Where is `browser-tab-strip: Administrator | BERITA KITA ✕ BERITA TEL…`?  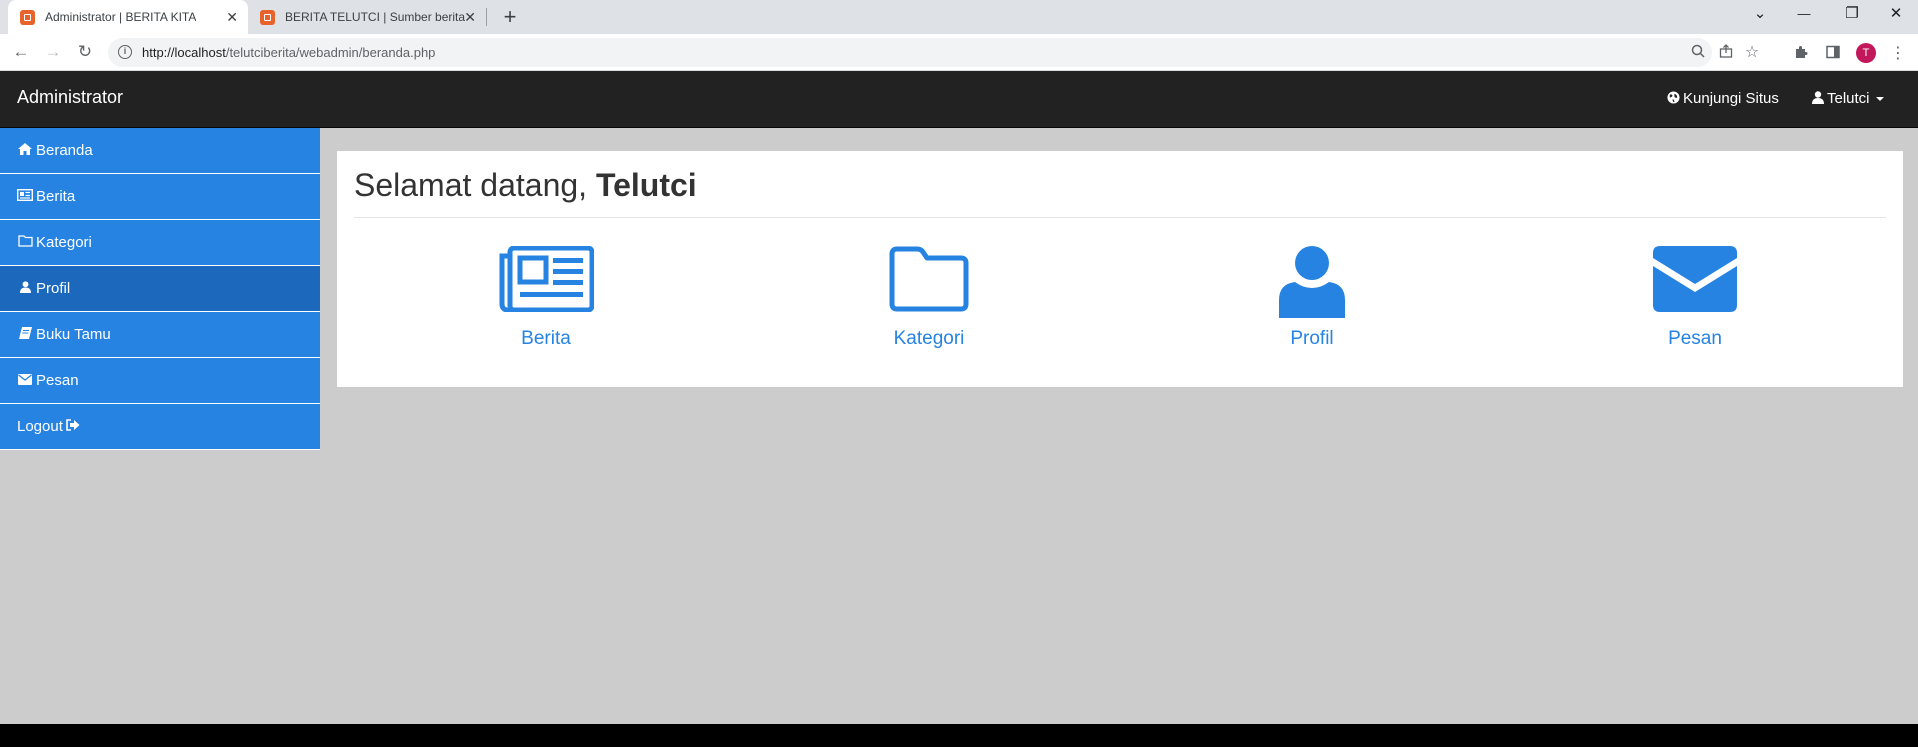
browser-tab-strip: Administrator | BERITA KITA ✕ BERITA TEL… is located at coordinates (959, 17).